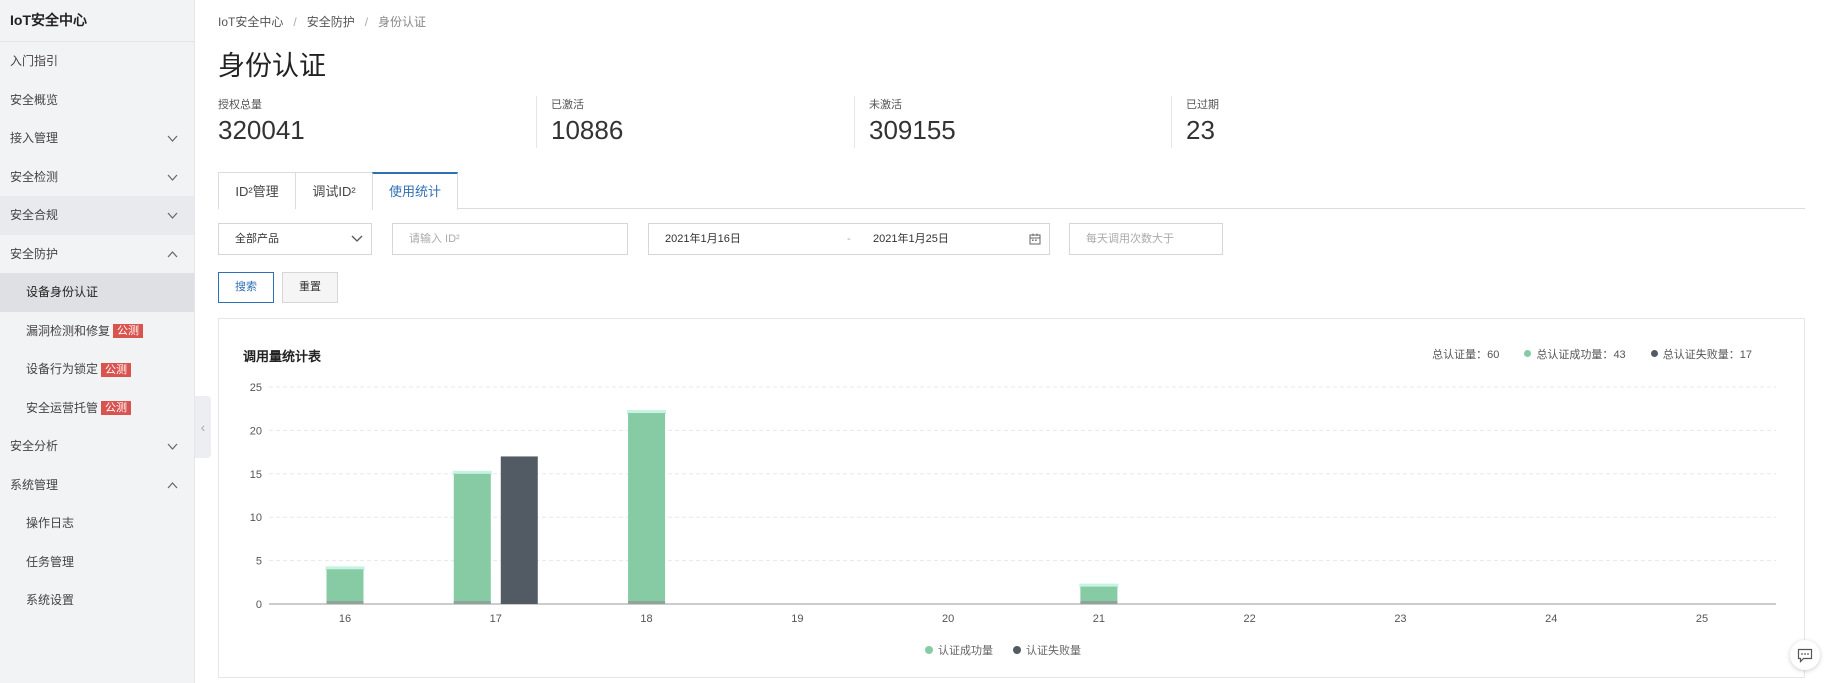  Describe the element at coordinates (97, 485) in the screenshot. I see `sidebar-item-system: 系统管理` at that location.